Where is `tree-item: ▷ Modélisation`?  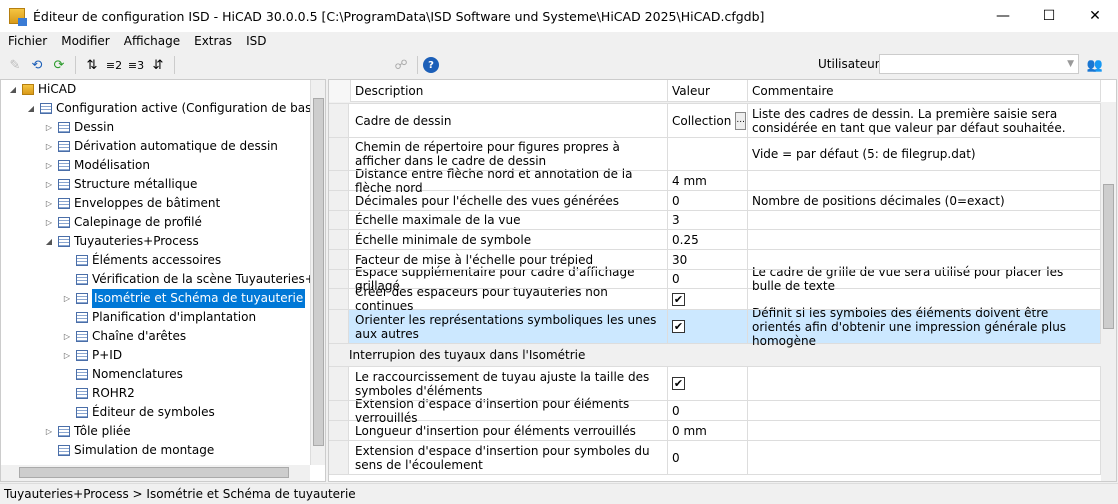 tree-item: ▷ Modélisation is located at coordinates (96, 165).